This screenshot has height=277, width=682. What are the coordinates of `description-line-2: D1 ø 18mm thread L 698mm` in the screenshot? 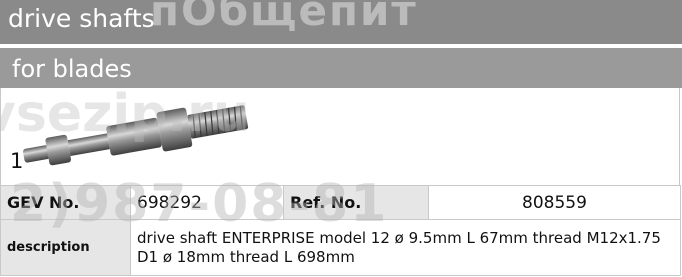 It's located at (246, 256).